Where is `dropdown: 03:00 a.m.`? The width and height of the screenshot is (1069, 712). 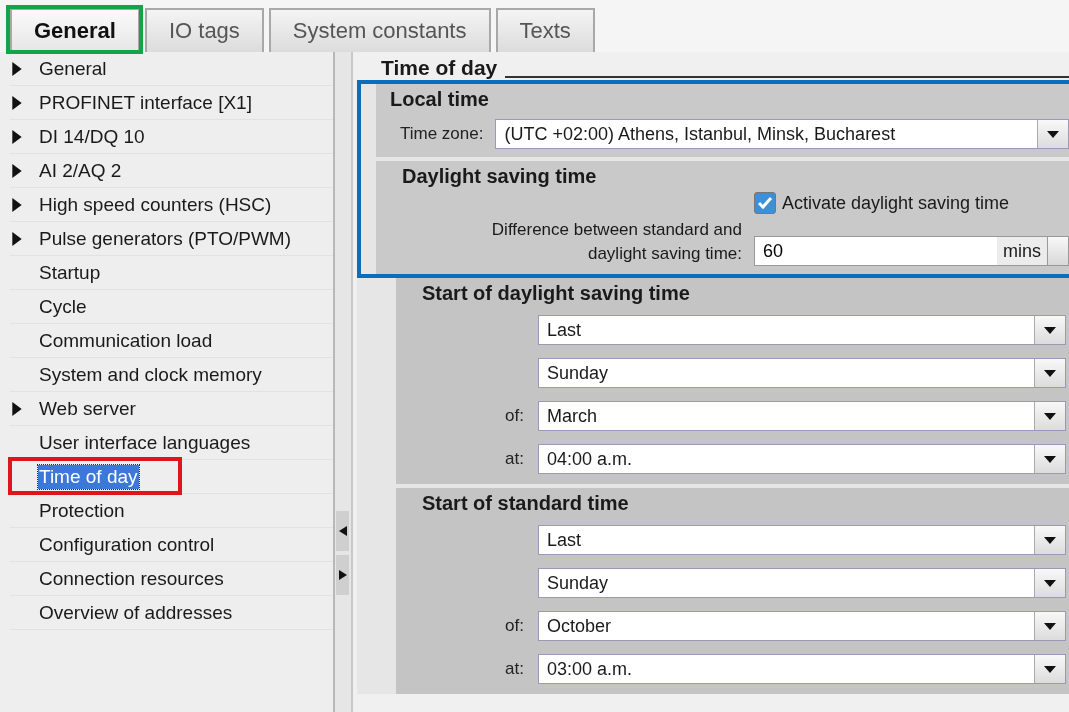
dropdown: 03:00 a.m. is located at coordinates (802, 669).